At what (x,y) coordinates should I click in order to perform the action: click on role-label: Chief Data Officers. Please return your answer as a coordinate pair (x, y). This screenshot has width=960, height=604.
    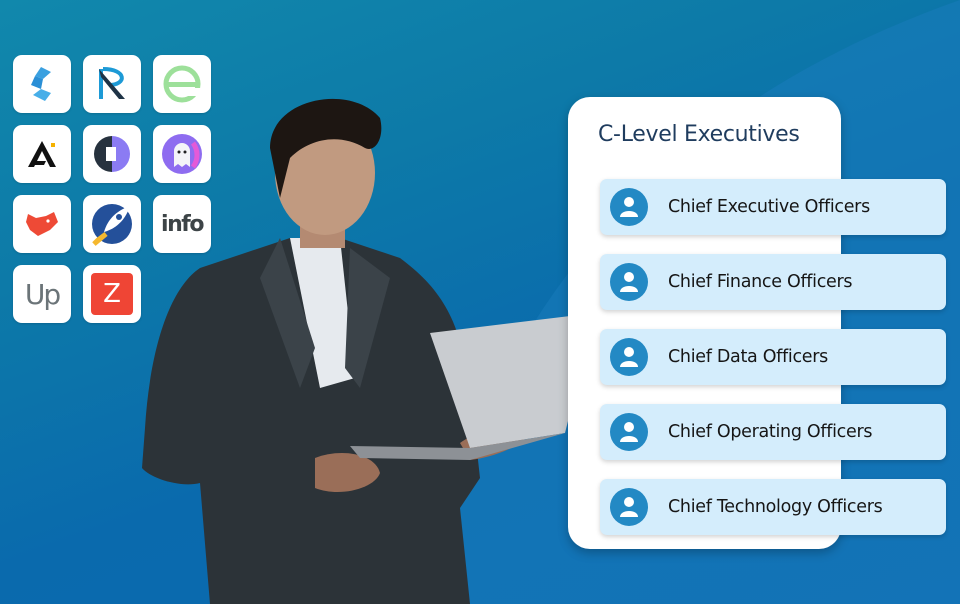
    Looking at the image, I should click on (748, 357).